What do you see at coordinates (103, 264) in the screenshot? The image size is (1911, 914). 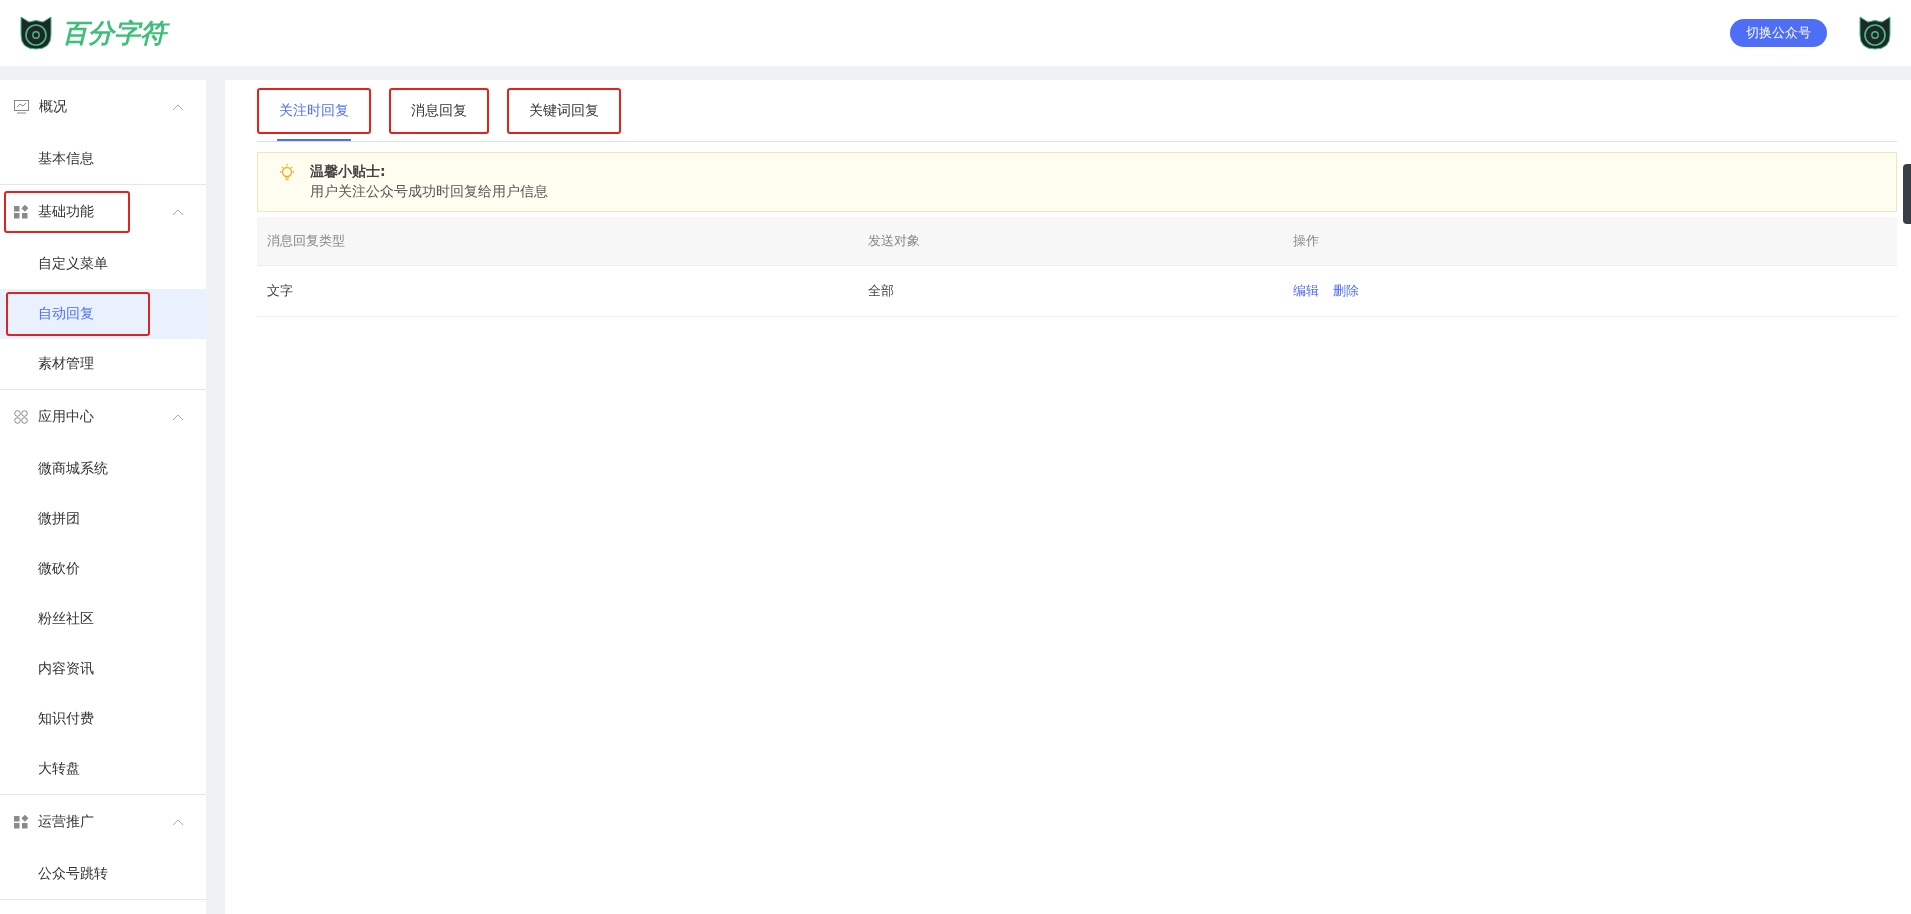 I see `sidebar-item: 自定义菜单` at bounding box center [103, 264].